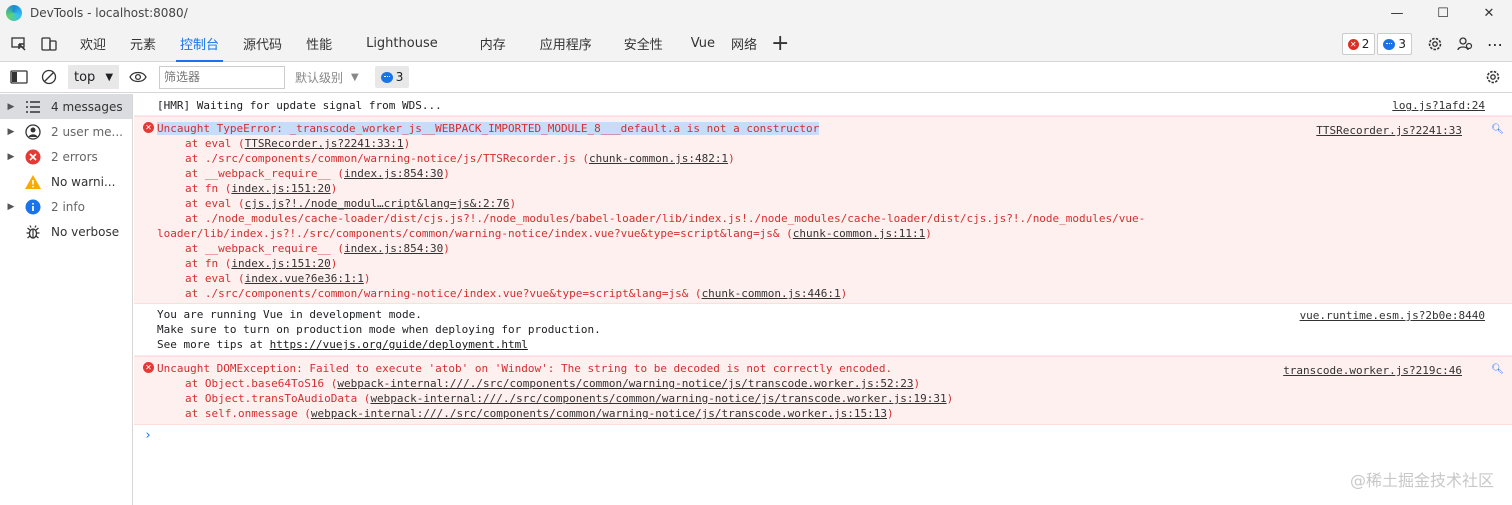 The width and height of the screenshot is (1512, 505). What do you see at coordinates (93, 44) in the screenshot?
I see `tab-welcome: 欢迎` at bounding box center [93, 44].